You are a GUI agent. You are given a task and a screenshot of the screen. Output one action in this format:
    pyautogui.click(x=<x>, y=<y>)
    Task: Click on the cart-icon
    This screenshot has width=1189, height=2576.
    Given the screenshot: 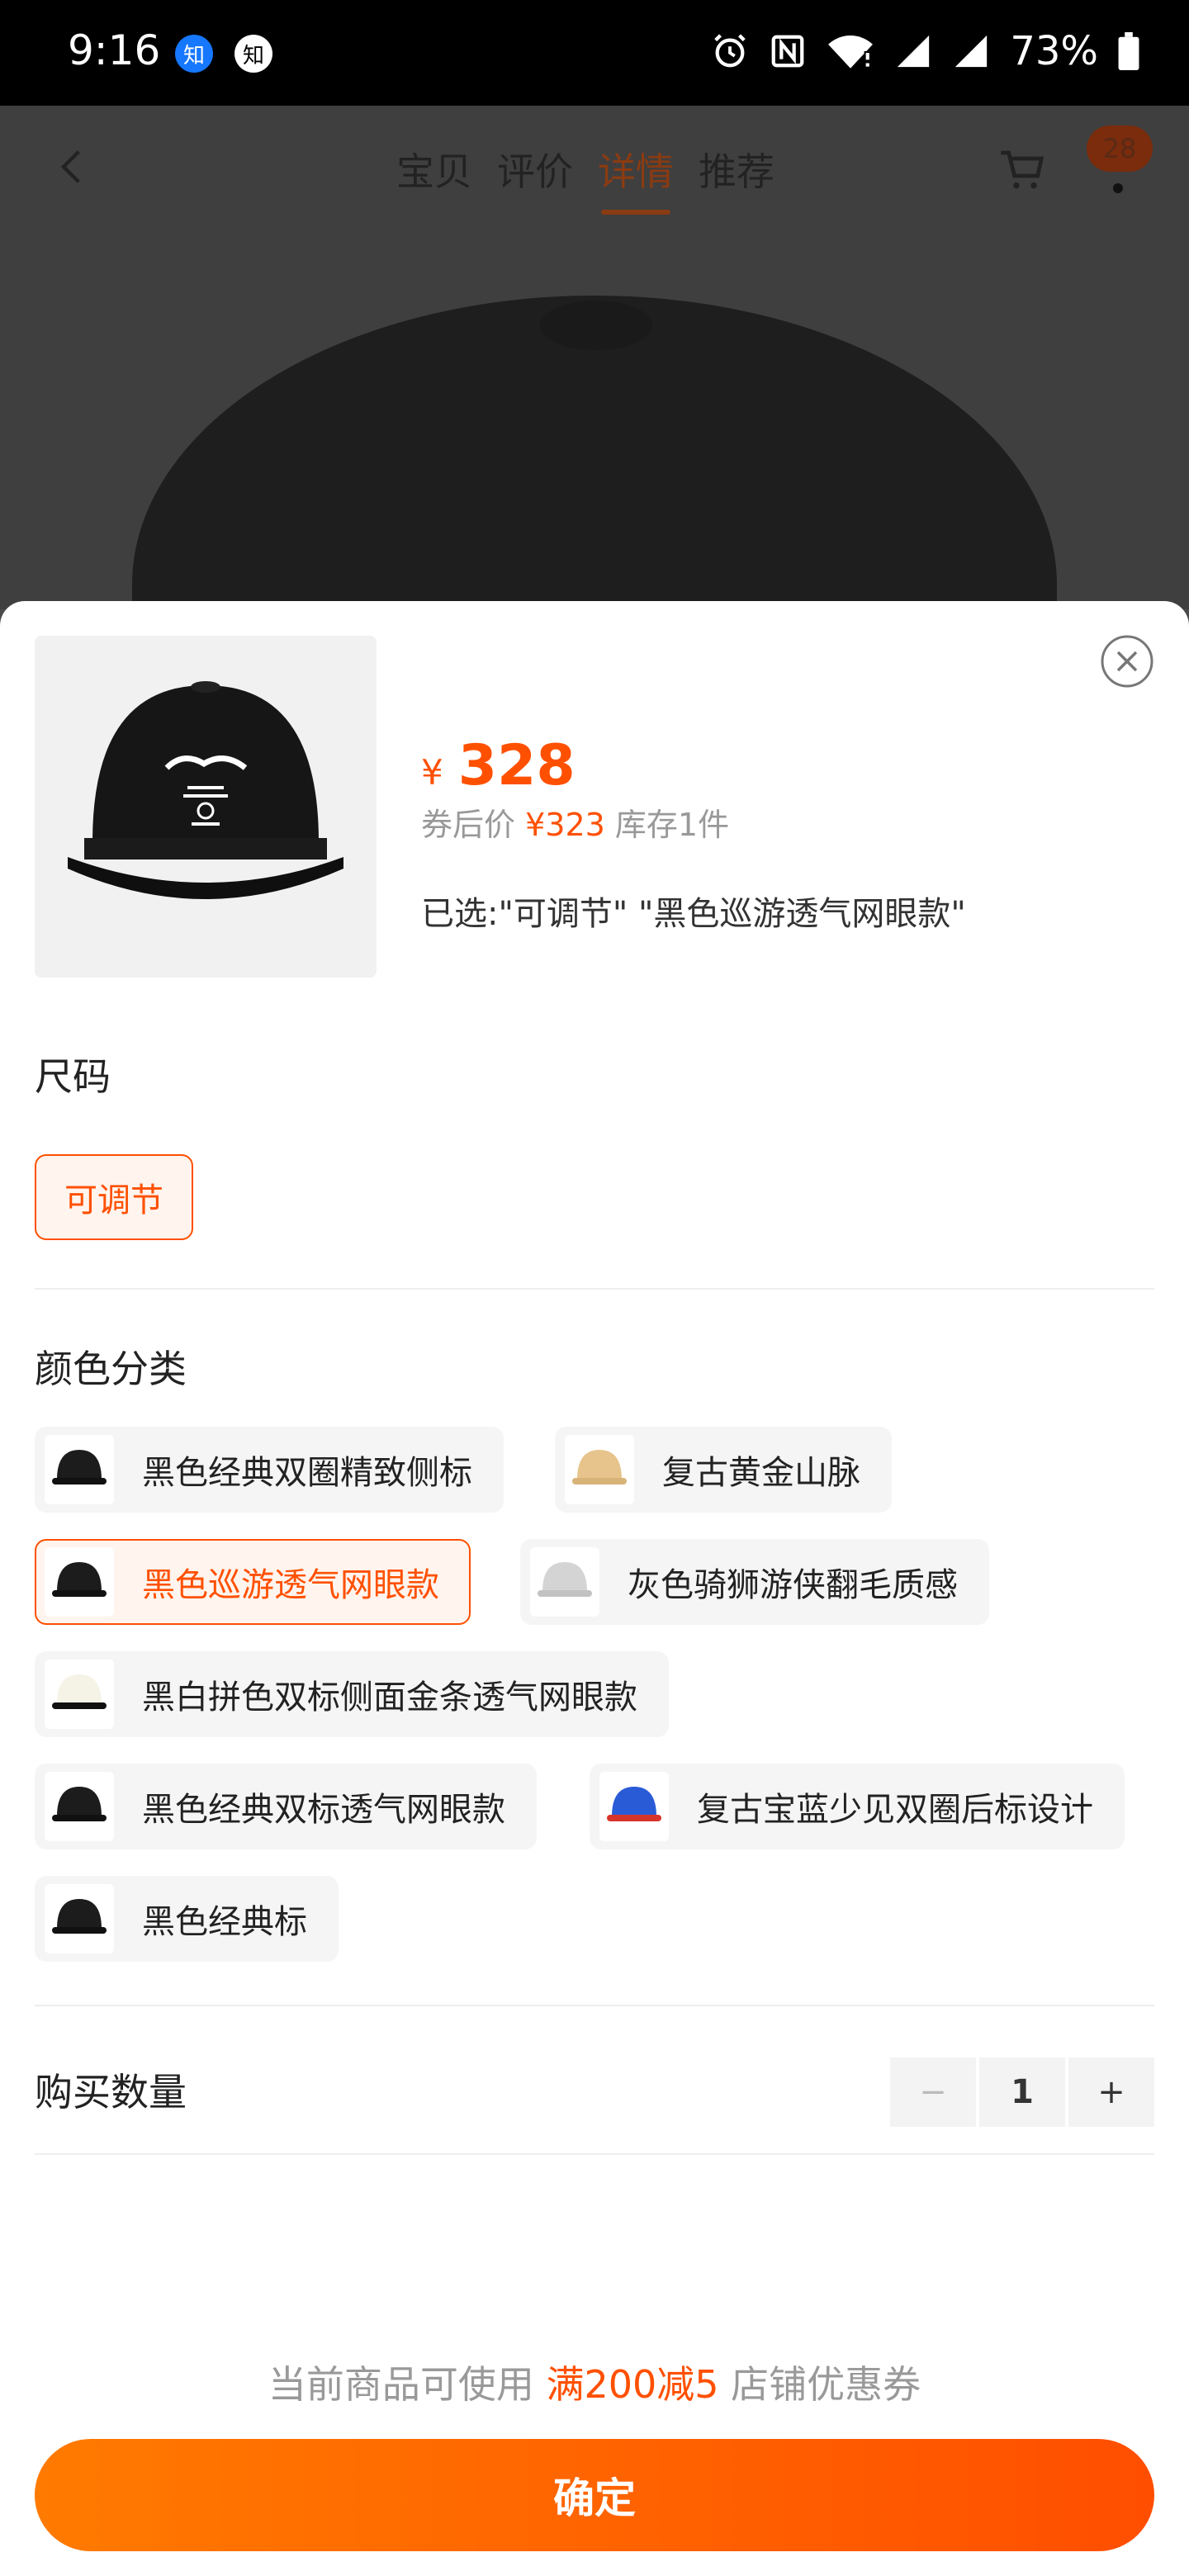 What is the action you would take?
    pyautogui.click(x=1022, y=170)
    